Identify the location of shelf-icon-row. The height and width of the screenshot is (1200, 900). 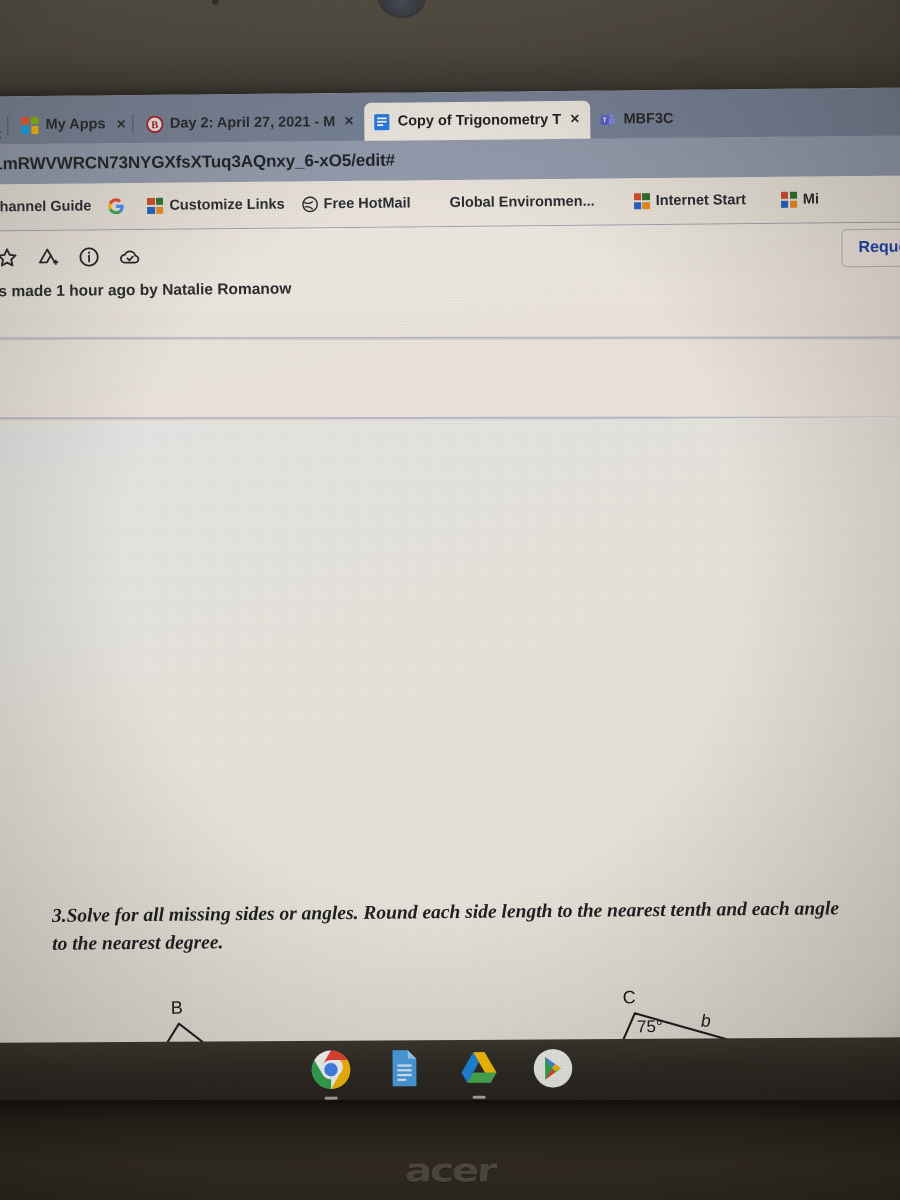
(442, 1073).